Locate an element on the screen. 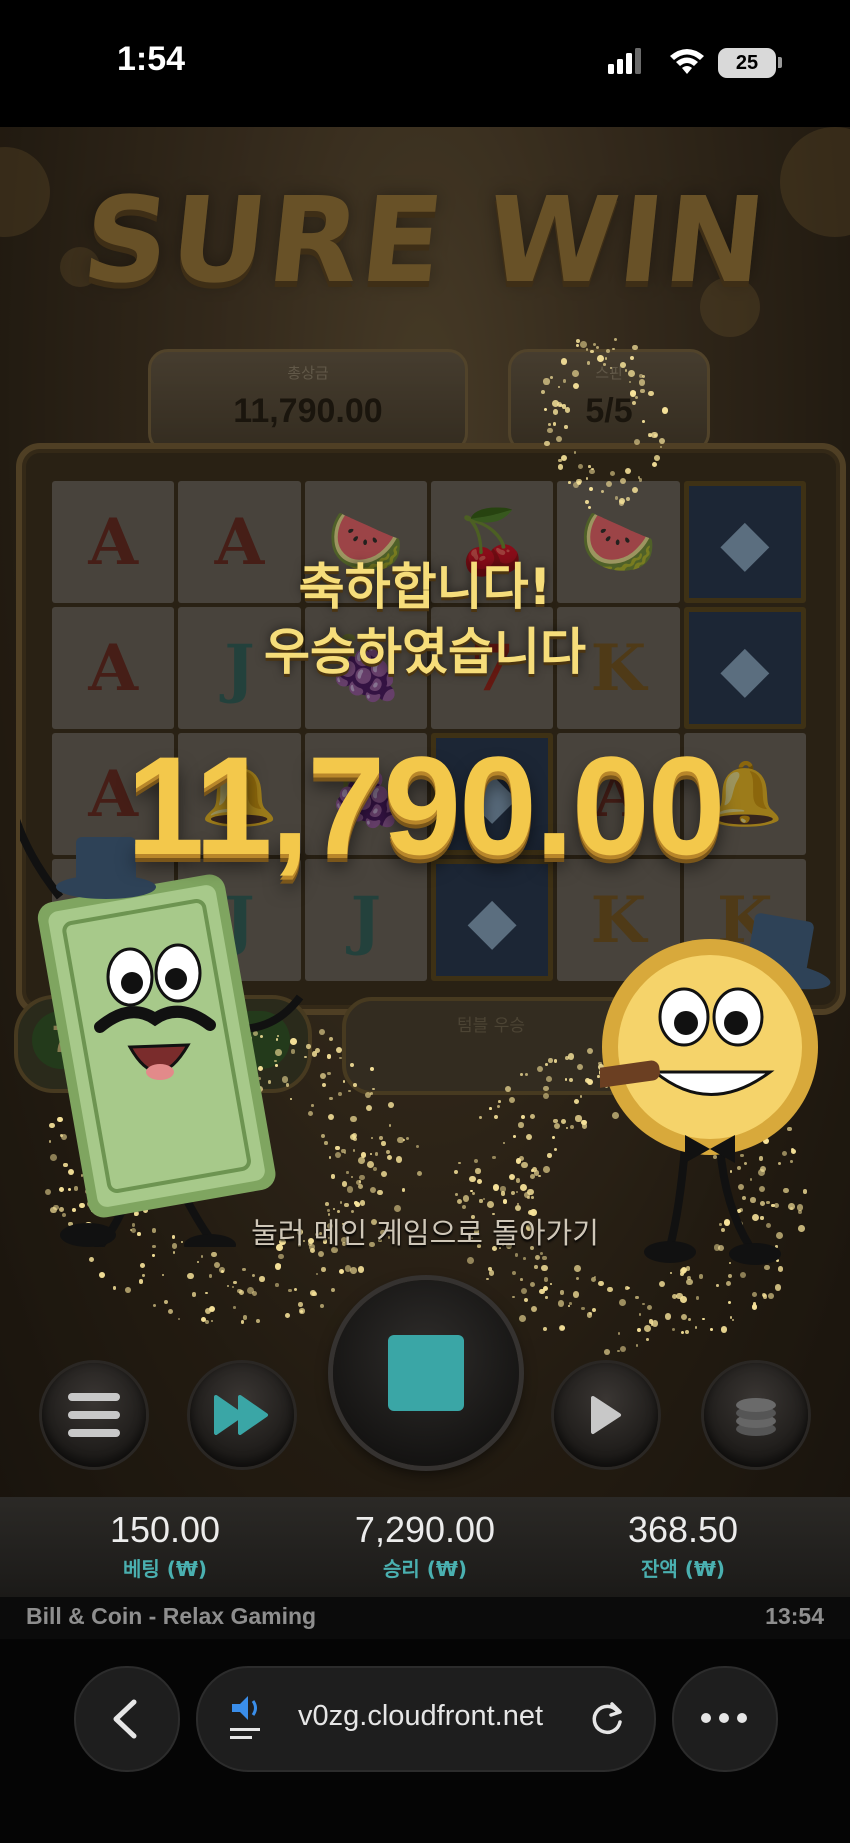 The height and width of the screenshot is (1843, 850). page-title: Bill & Coin - Relax Gaming is located at coordinates (171, 1616).